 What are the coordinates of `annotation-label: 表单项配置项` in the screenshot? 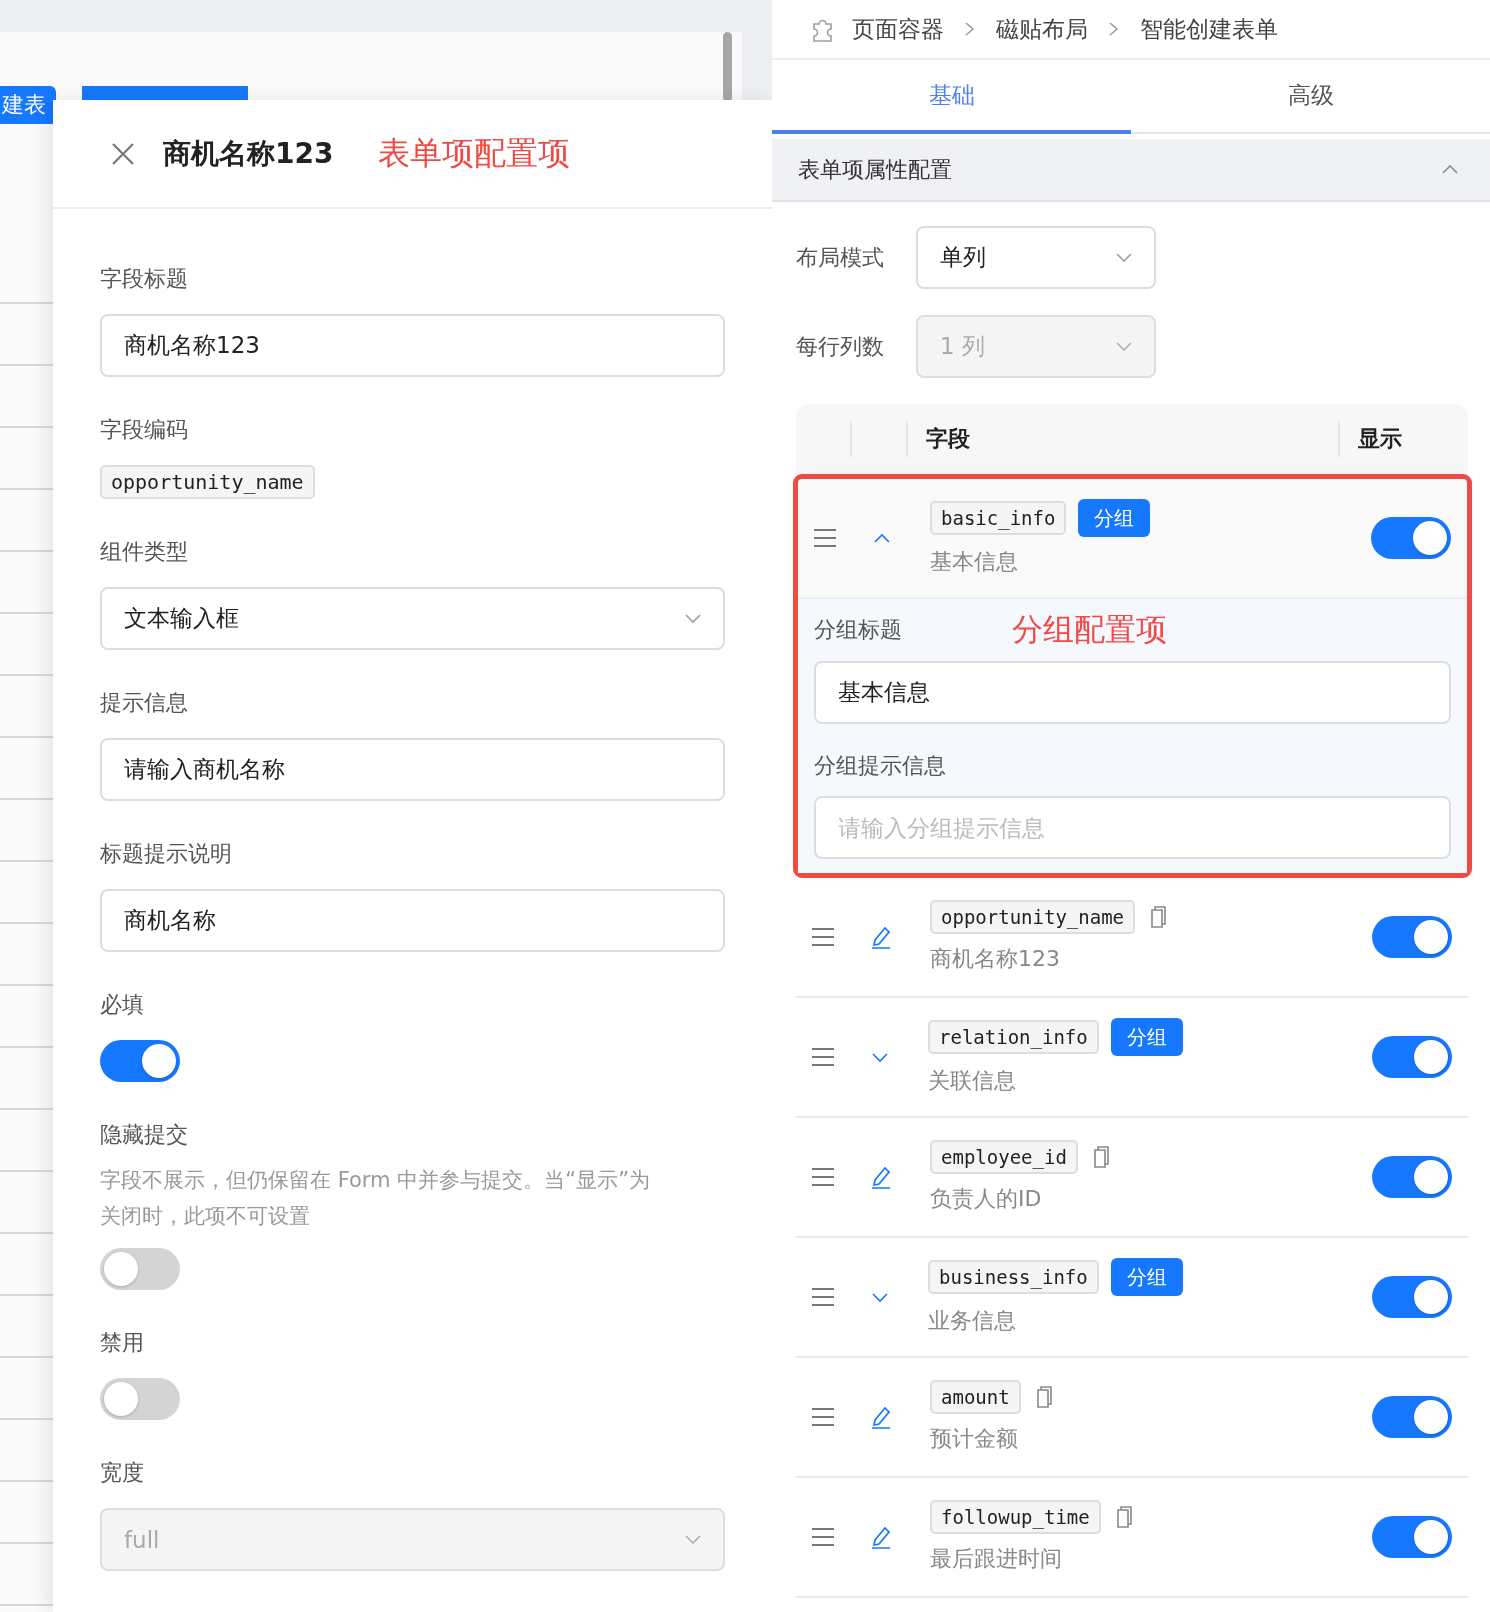 It's located at (474, 153).